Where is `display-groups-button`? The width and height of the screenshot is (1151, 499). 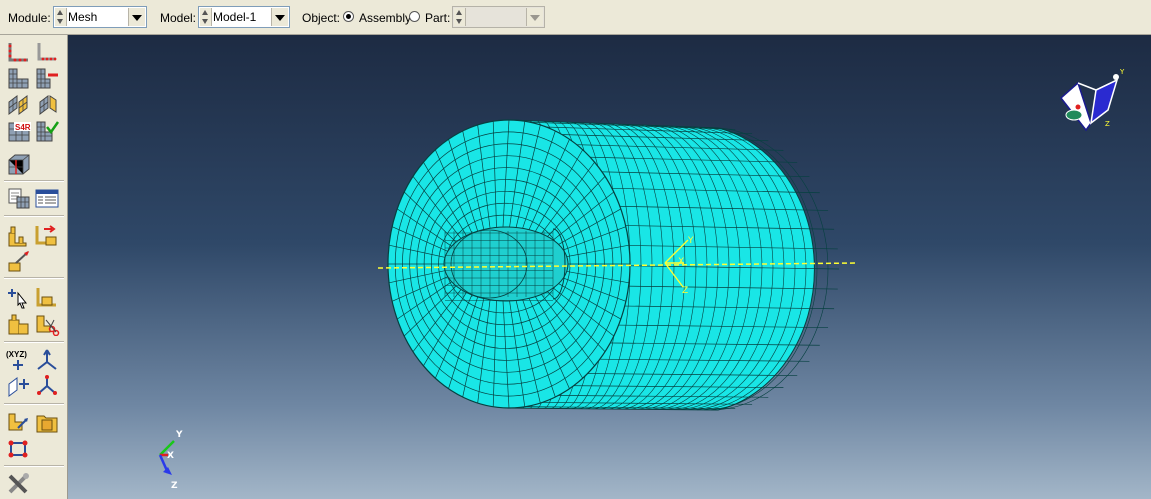 display-groups-button is located at coordinates (19, 422).